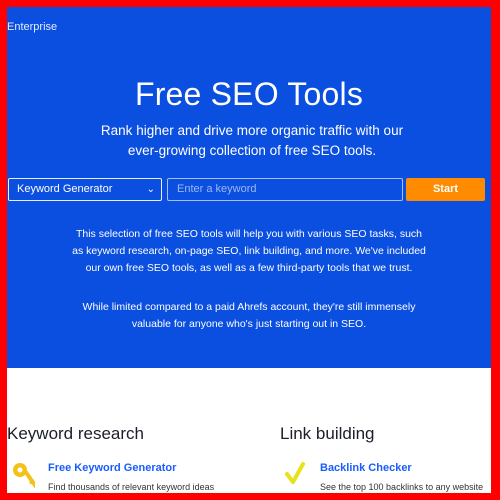  What do you see at coordinates (402, 487) in the screenshot?
I see `backlink-checker-description: See the top 100 backlinks to any website` at bounding box center [402, 487].